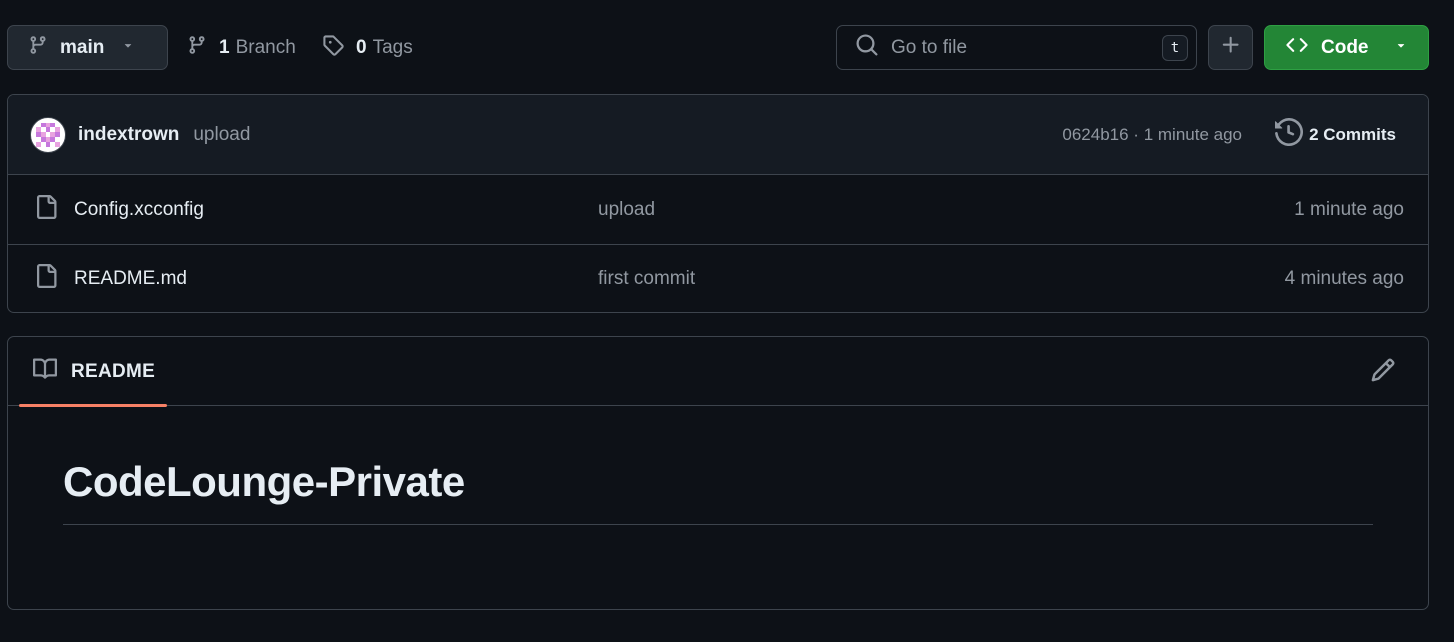 Image resolution: width=1454 pixels, height=642 pixels. What do you see at coordinates (361, 47) in the screenshot?
I see `tag-count: 0` at bounding box center [361, 47].